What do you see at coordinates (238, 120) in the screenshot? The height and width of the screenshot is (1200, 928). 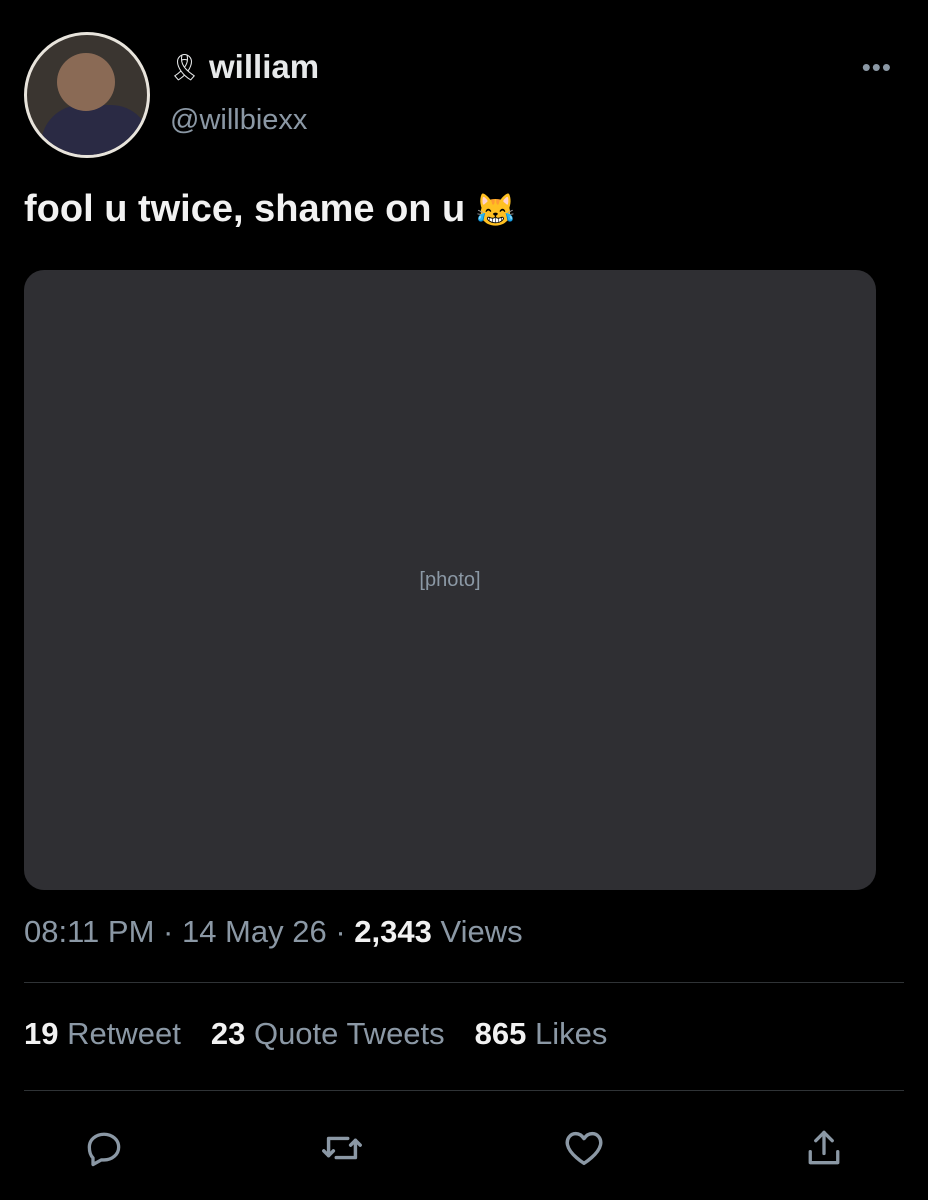 I see `author-handle: @willbiexx` at bounding box center [238, 120].